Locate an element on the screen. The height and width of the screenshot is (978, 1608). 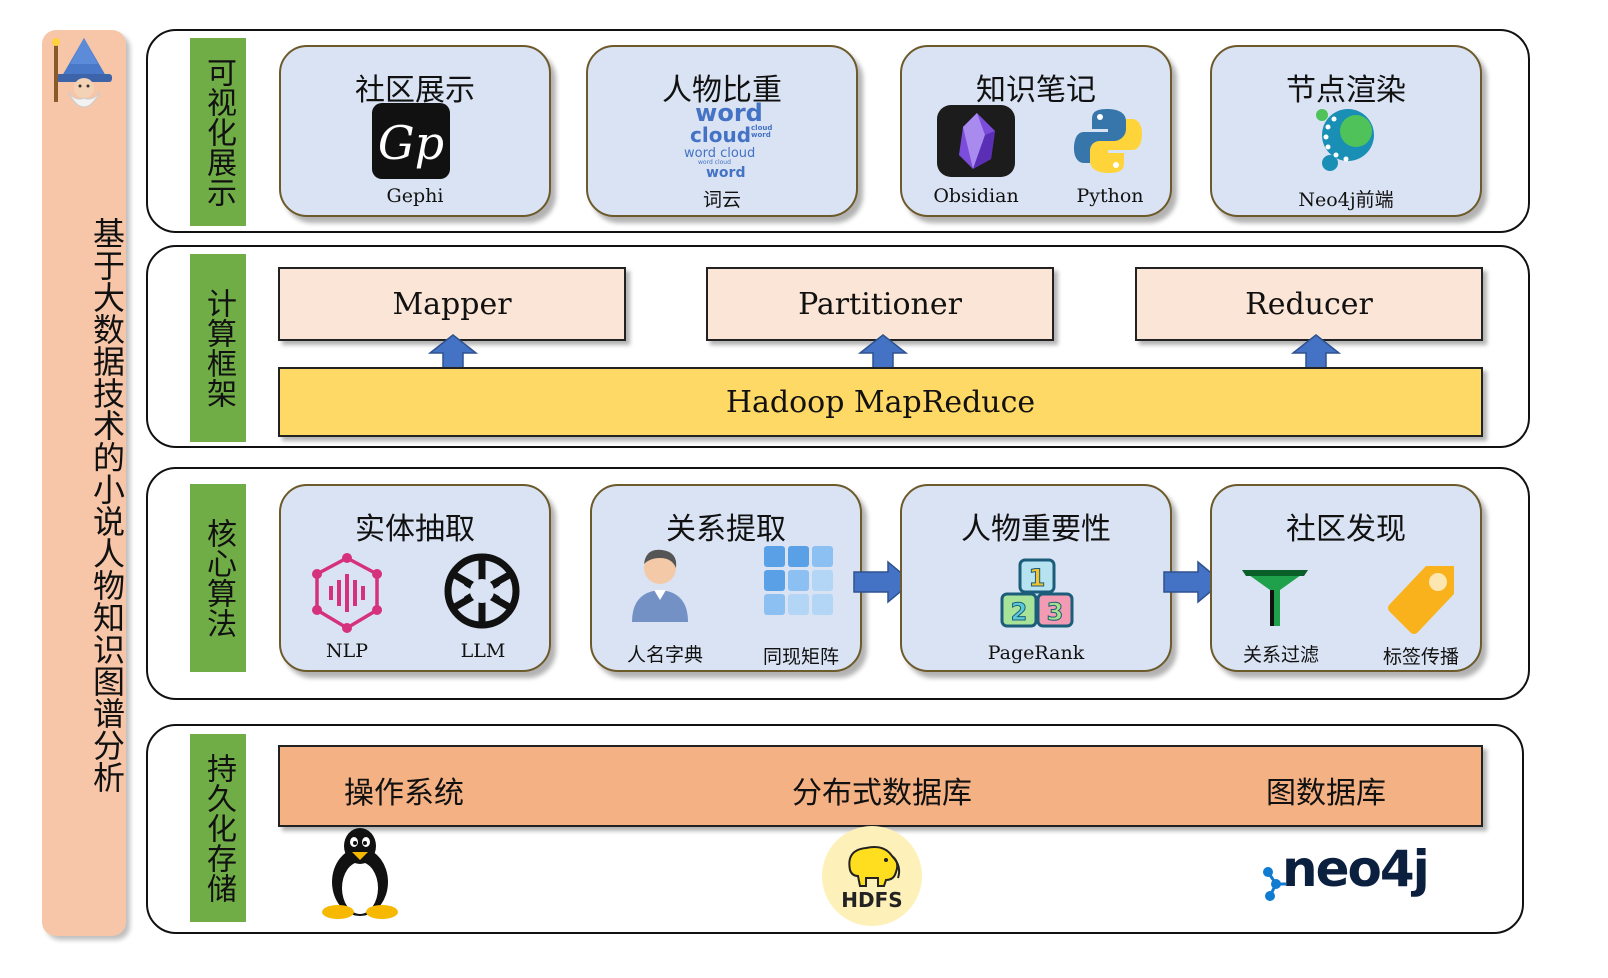
caption-wordcloud: 词云 is located at coordinates (721, 200).